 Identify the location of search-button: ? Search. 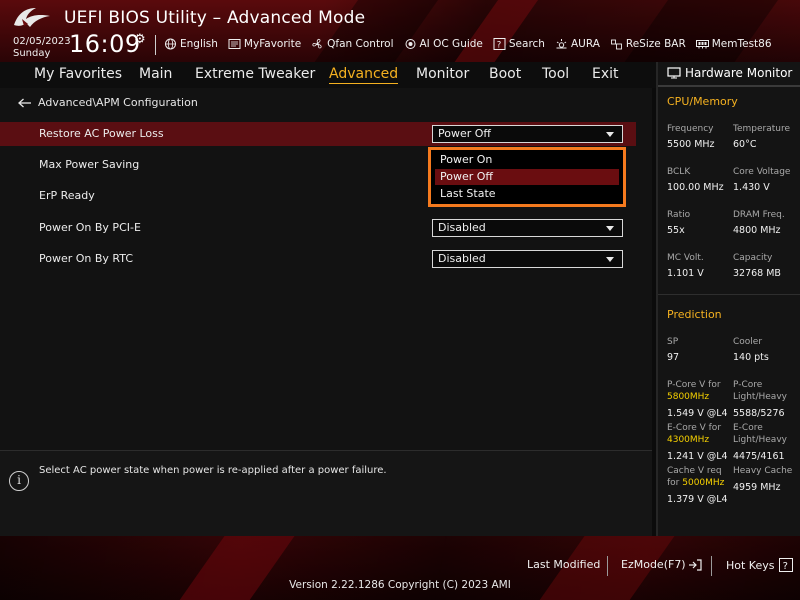
(519, 44).